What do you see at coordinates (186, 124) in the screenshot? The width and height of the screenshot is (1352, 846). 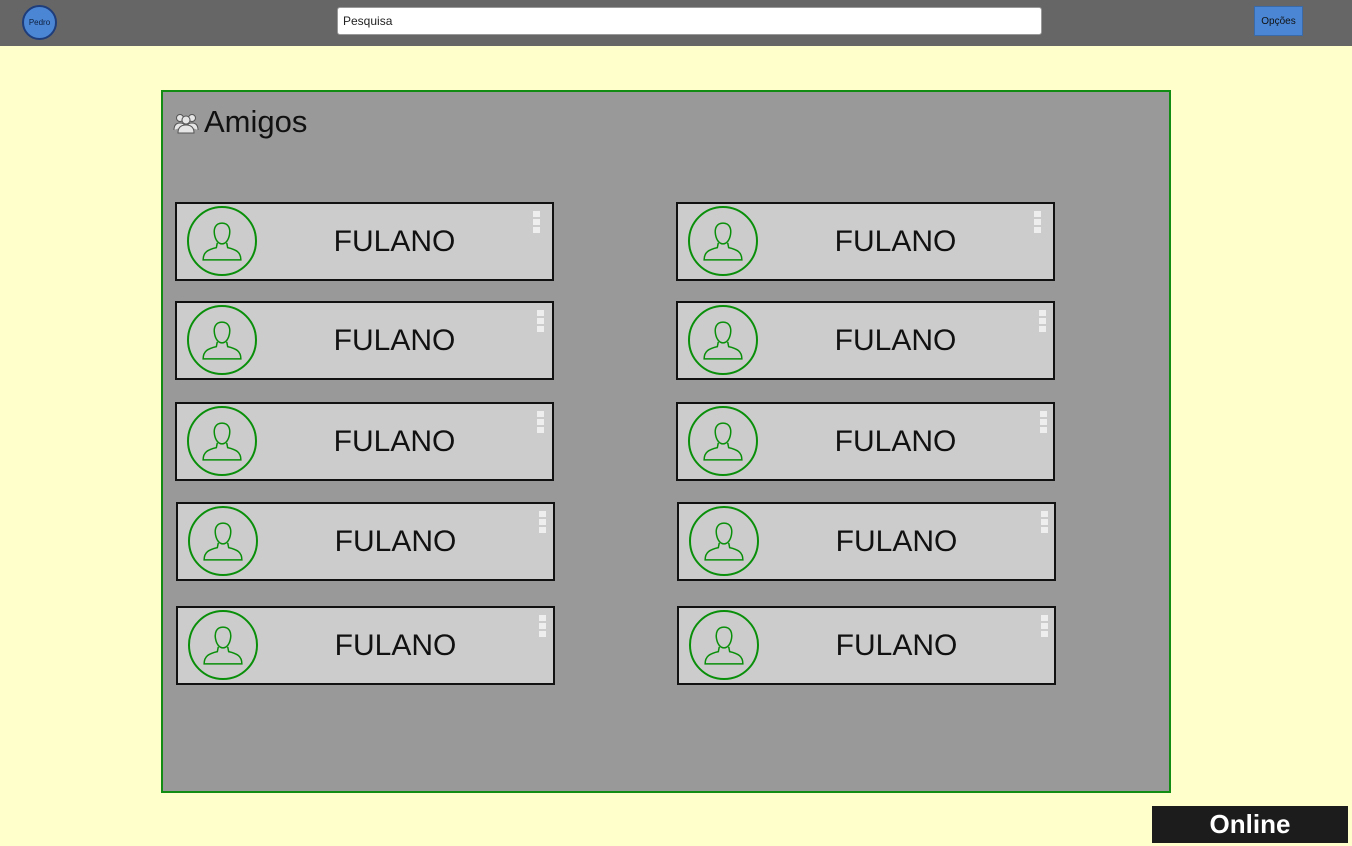 I see `group-icon` at bounding box center [186, 124].